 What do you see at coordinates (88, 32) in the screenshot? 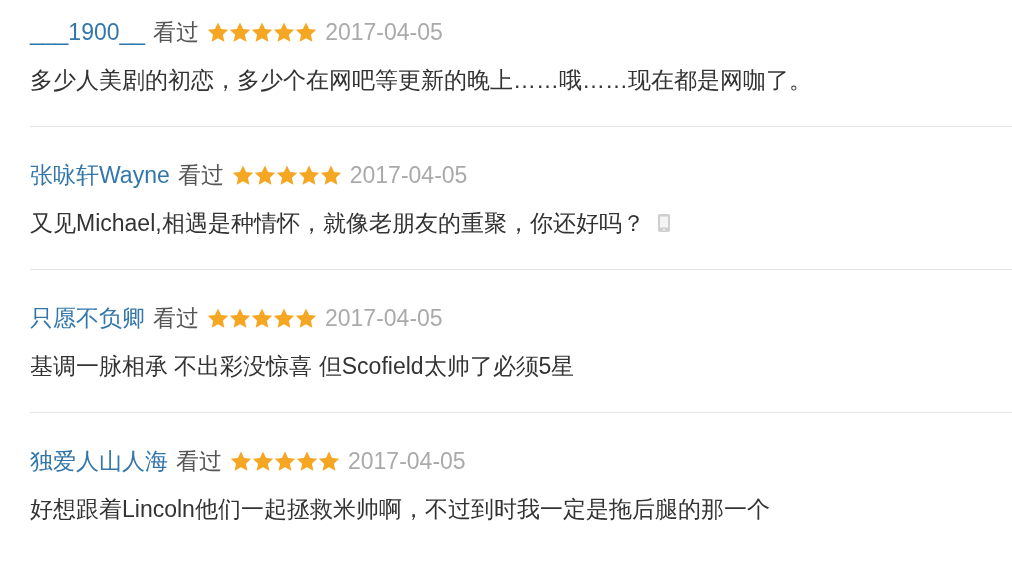
I see `username-link: ___1900__` at bounding box center [88, 32].